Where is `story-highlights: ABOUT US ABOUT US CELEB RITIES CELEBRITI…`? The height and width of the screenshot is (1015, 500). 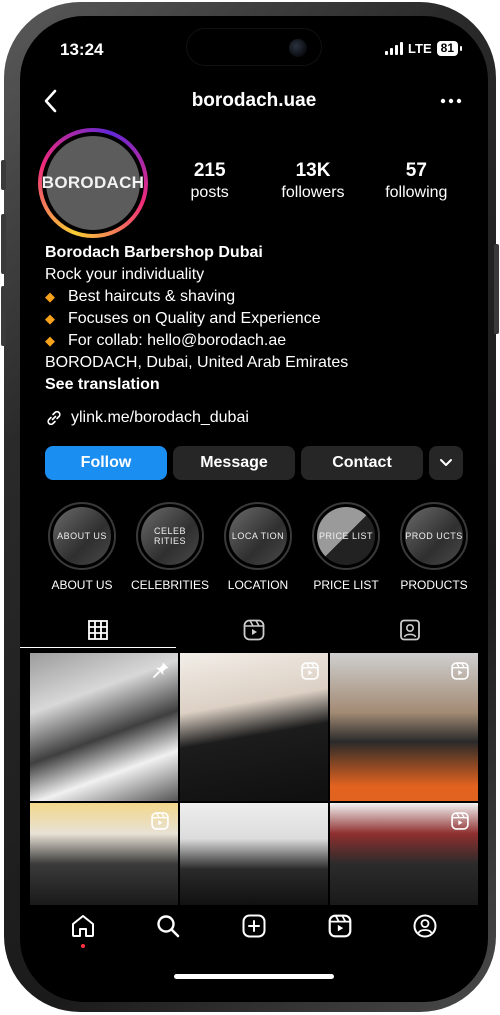 story-highlights: ABOUT US ABOUT US CELEB RITIES CELEBRITI… is located at coordinates (258, 547).